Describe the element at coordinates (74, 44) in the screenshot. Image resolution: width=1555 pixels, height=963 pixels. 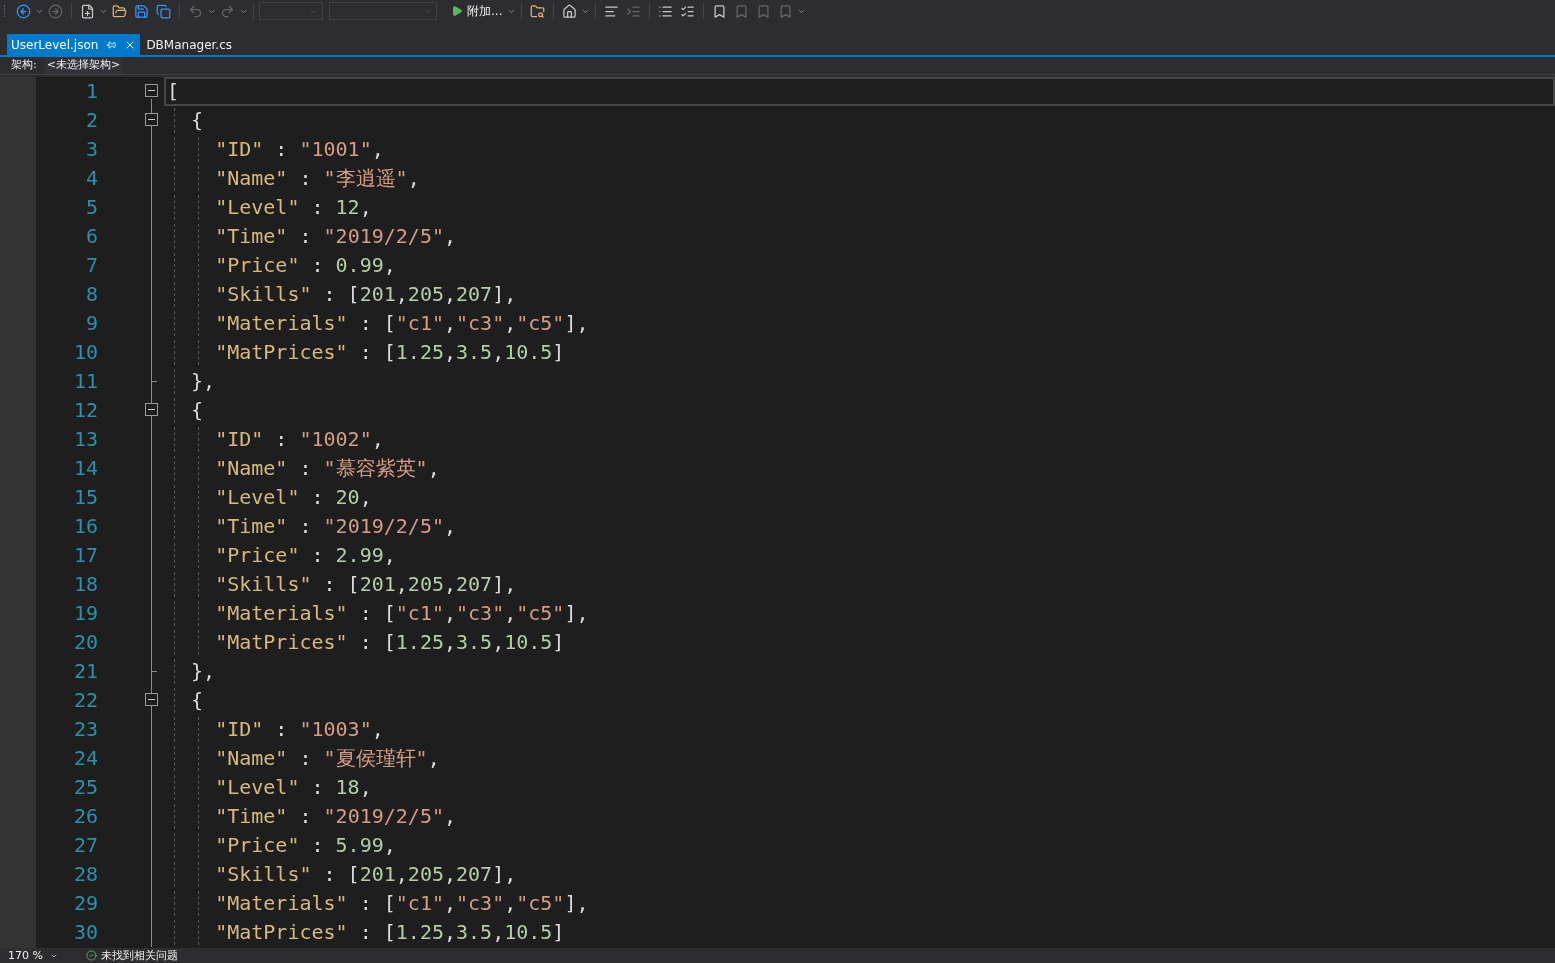
I see `editor-tab: UserLevel.json` at that location.